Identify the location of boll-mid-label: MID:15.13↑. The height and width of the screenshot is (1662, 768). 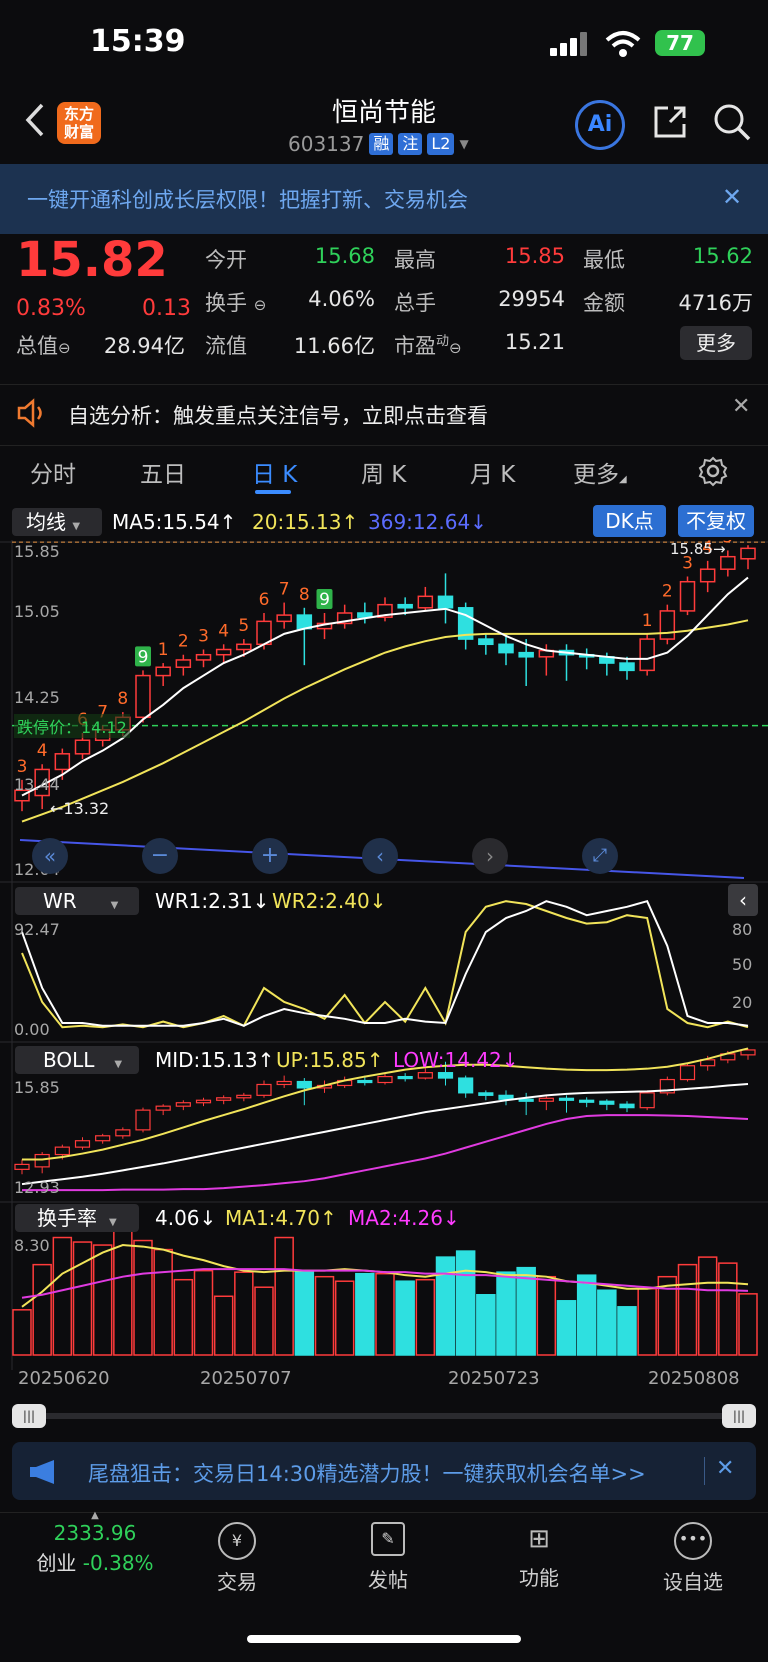
(215, 1060).